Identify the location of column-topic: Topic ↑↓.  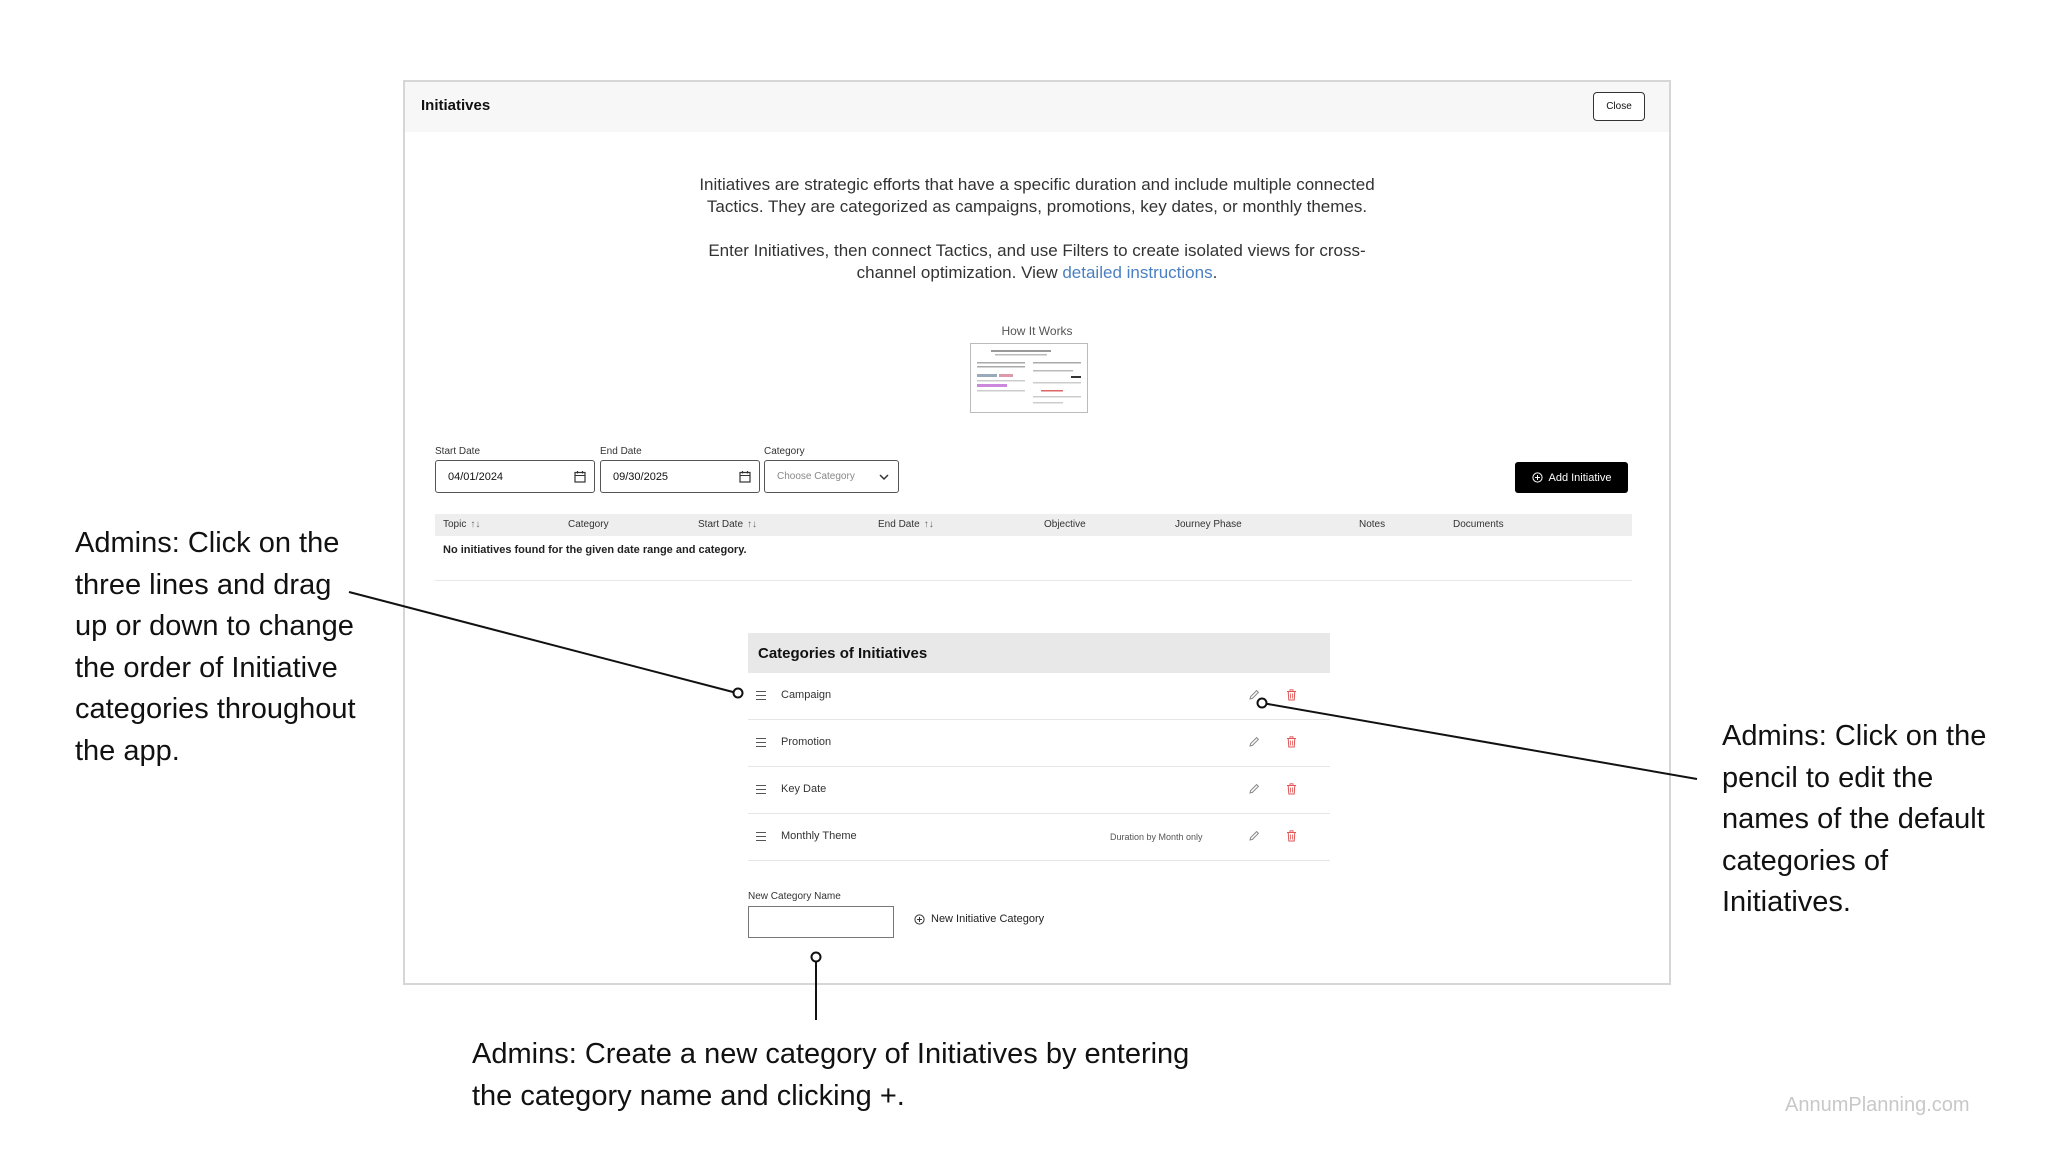
(461, 524).